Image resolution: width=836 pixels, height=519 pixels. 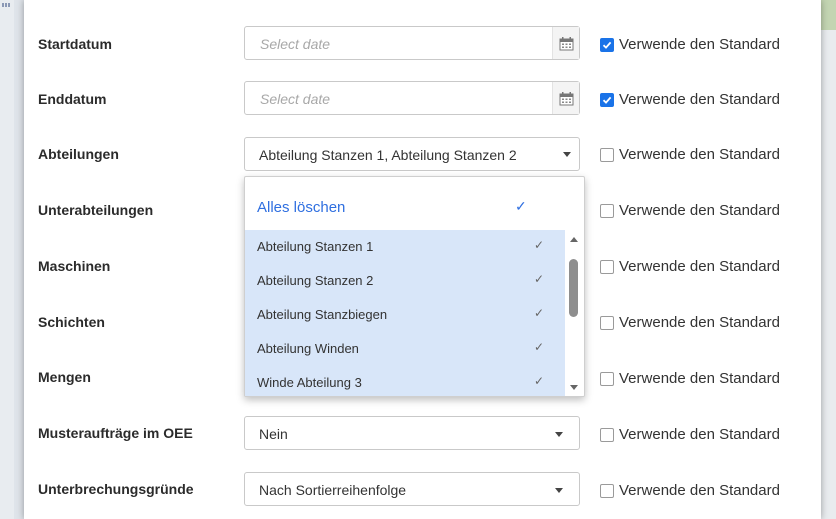 I want to click on unterbrechungsgruende-select: Nach Sortierreihenfolge, so click(x=412, y=489).